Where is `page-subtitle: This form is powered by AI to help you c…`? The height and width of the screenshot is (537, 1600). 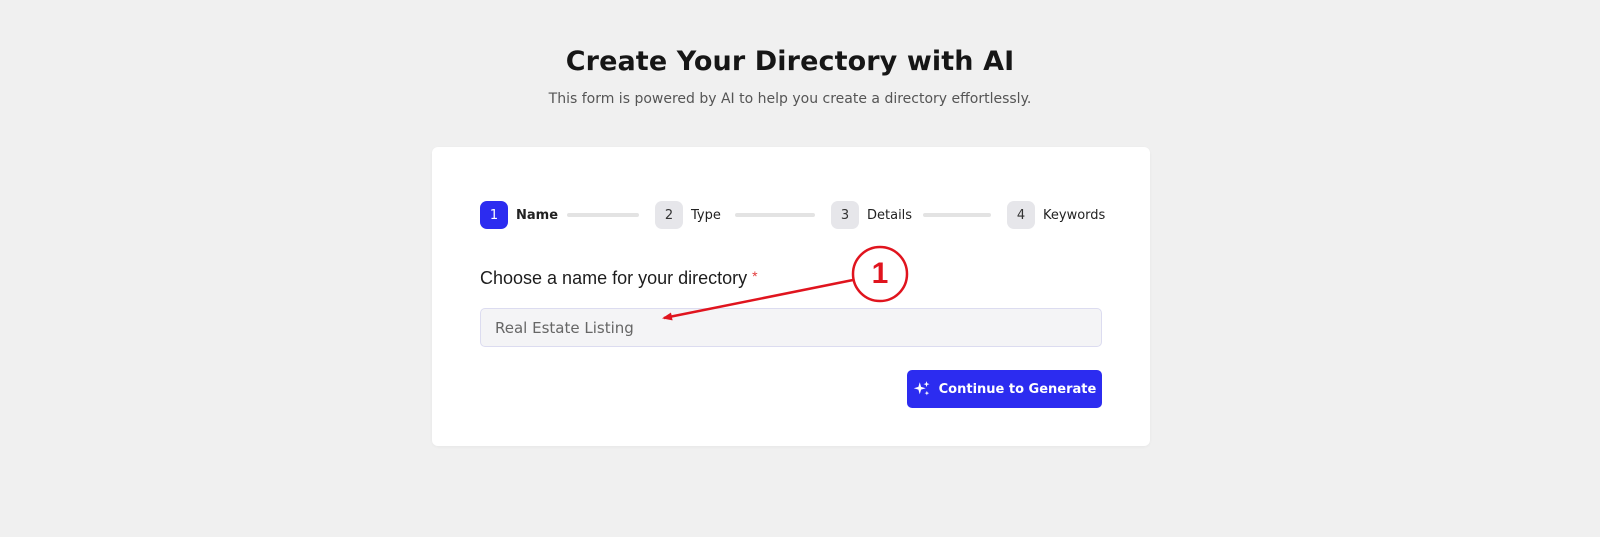
page-subtitle: This form is powered by AI to help you c… is located at coordinates (790, 99).